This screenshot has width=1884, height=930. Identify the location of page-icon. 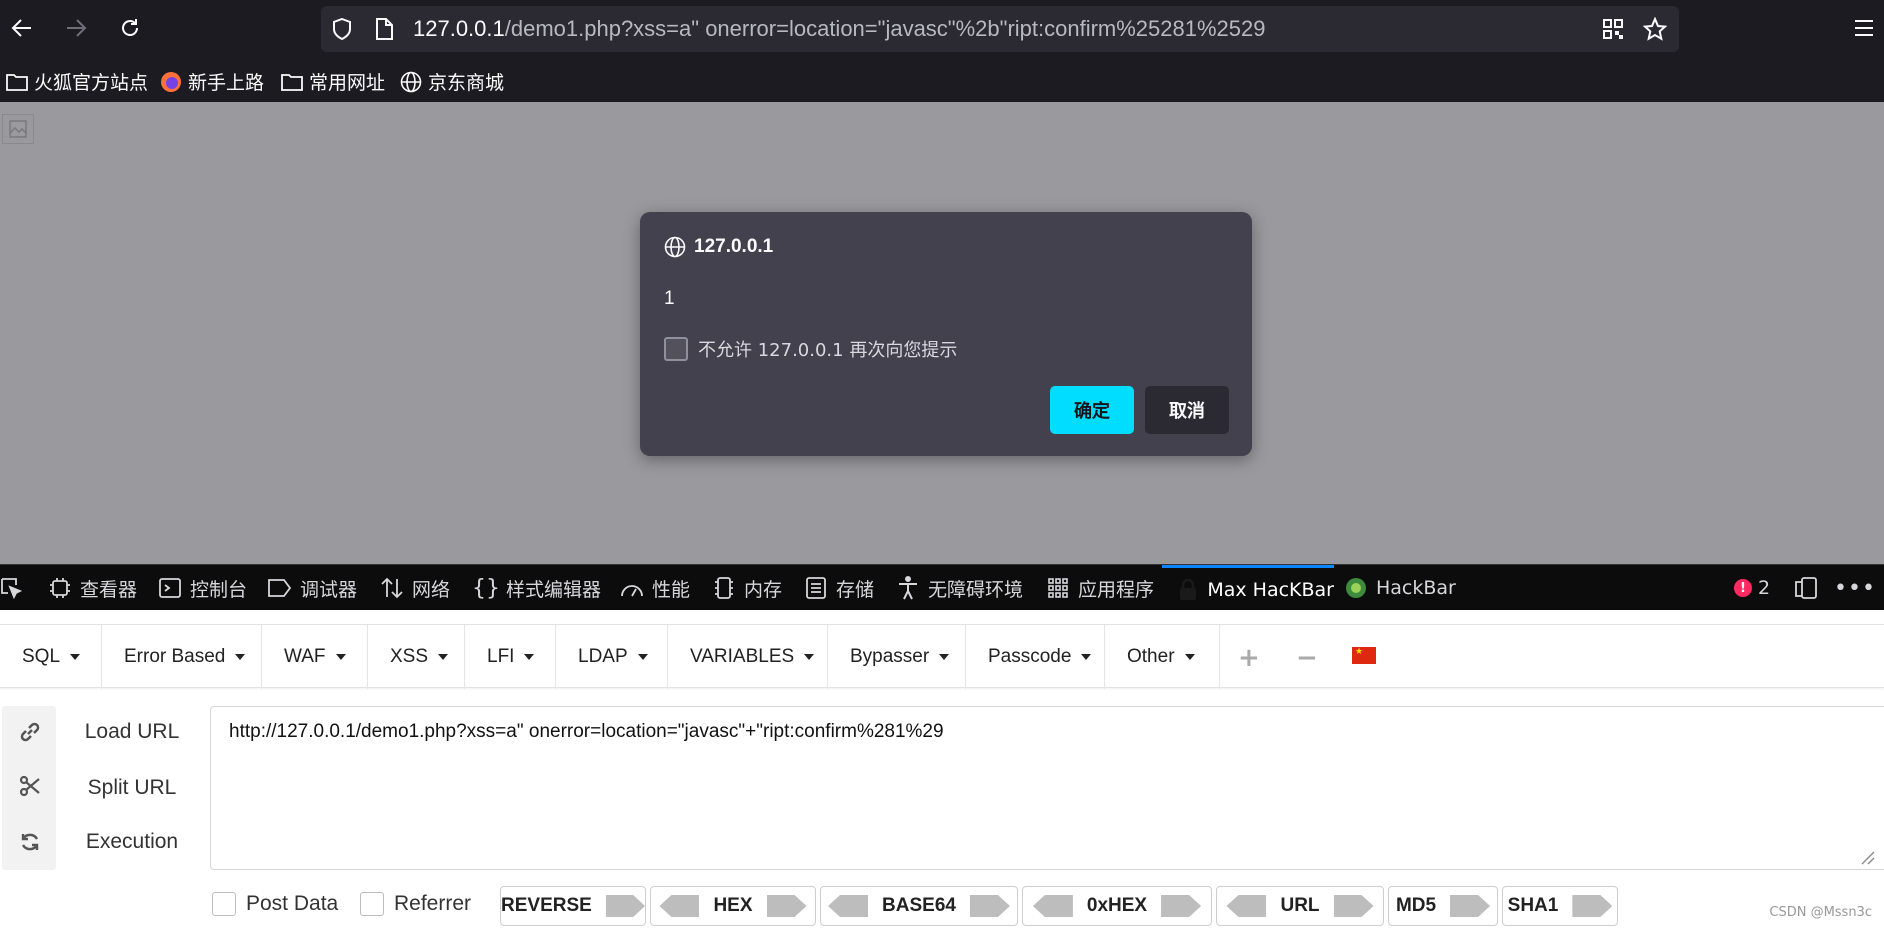
(384, 29).